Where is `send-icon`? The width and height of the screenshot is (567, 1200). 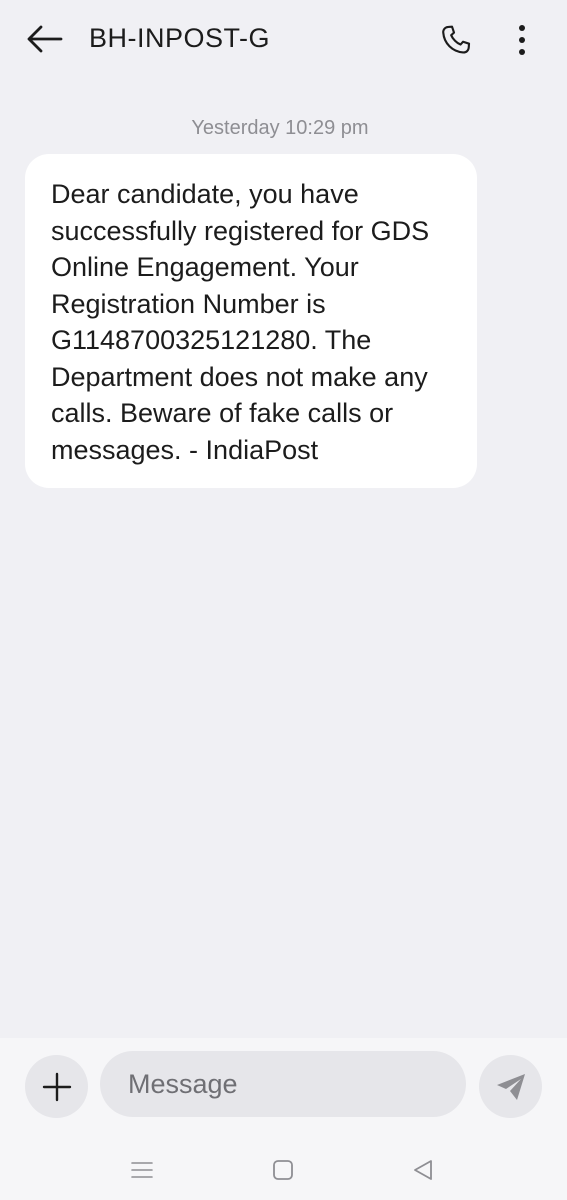 send-icon is located at coordinates (510, 1086).